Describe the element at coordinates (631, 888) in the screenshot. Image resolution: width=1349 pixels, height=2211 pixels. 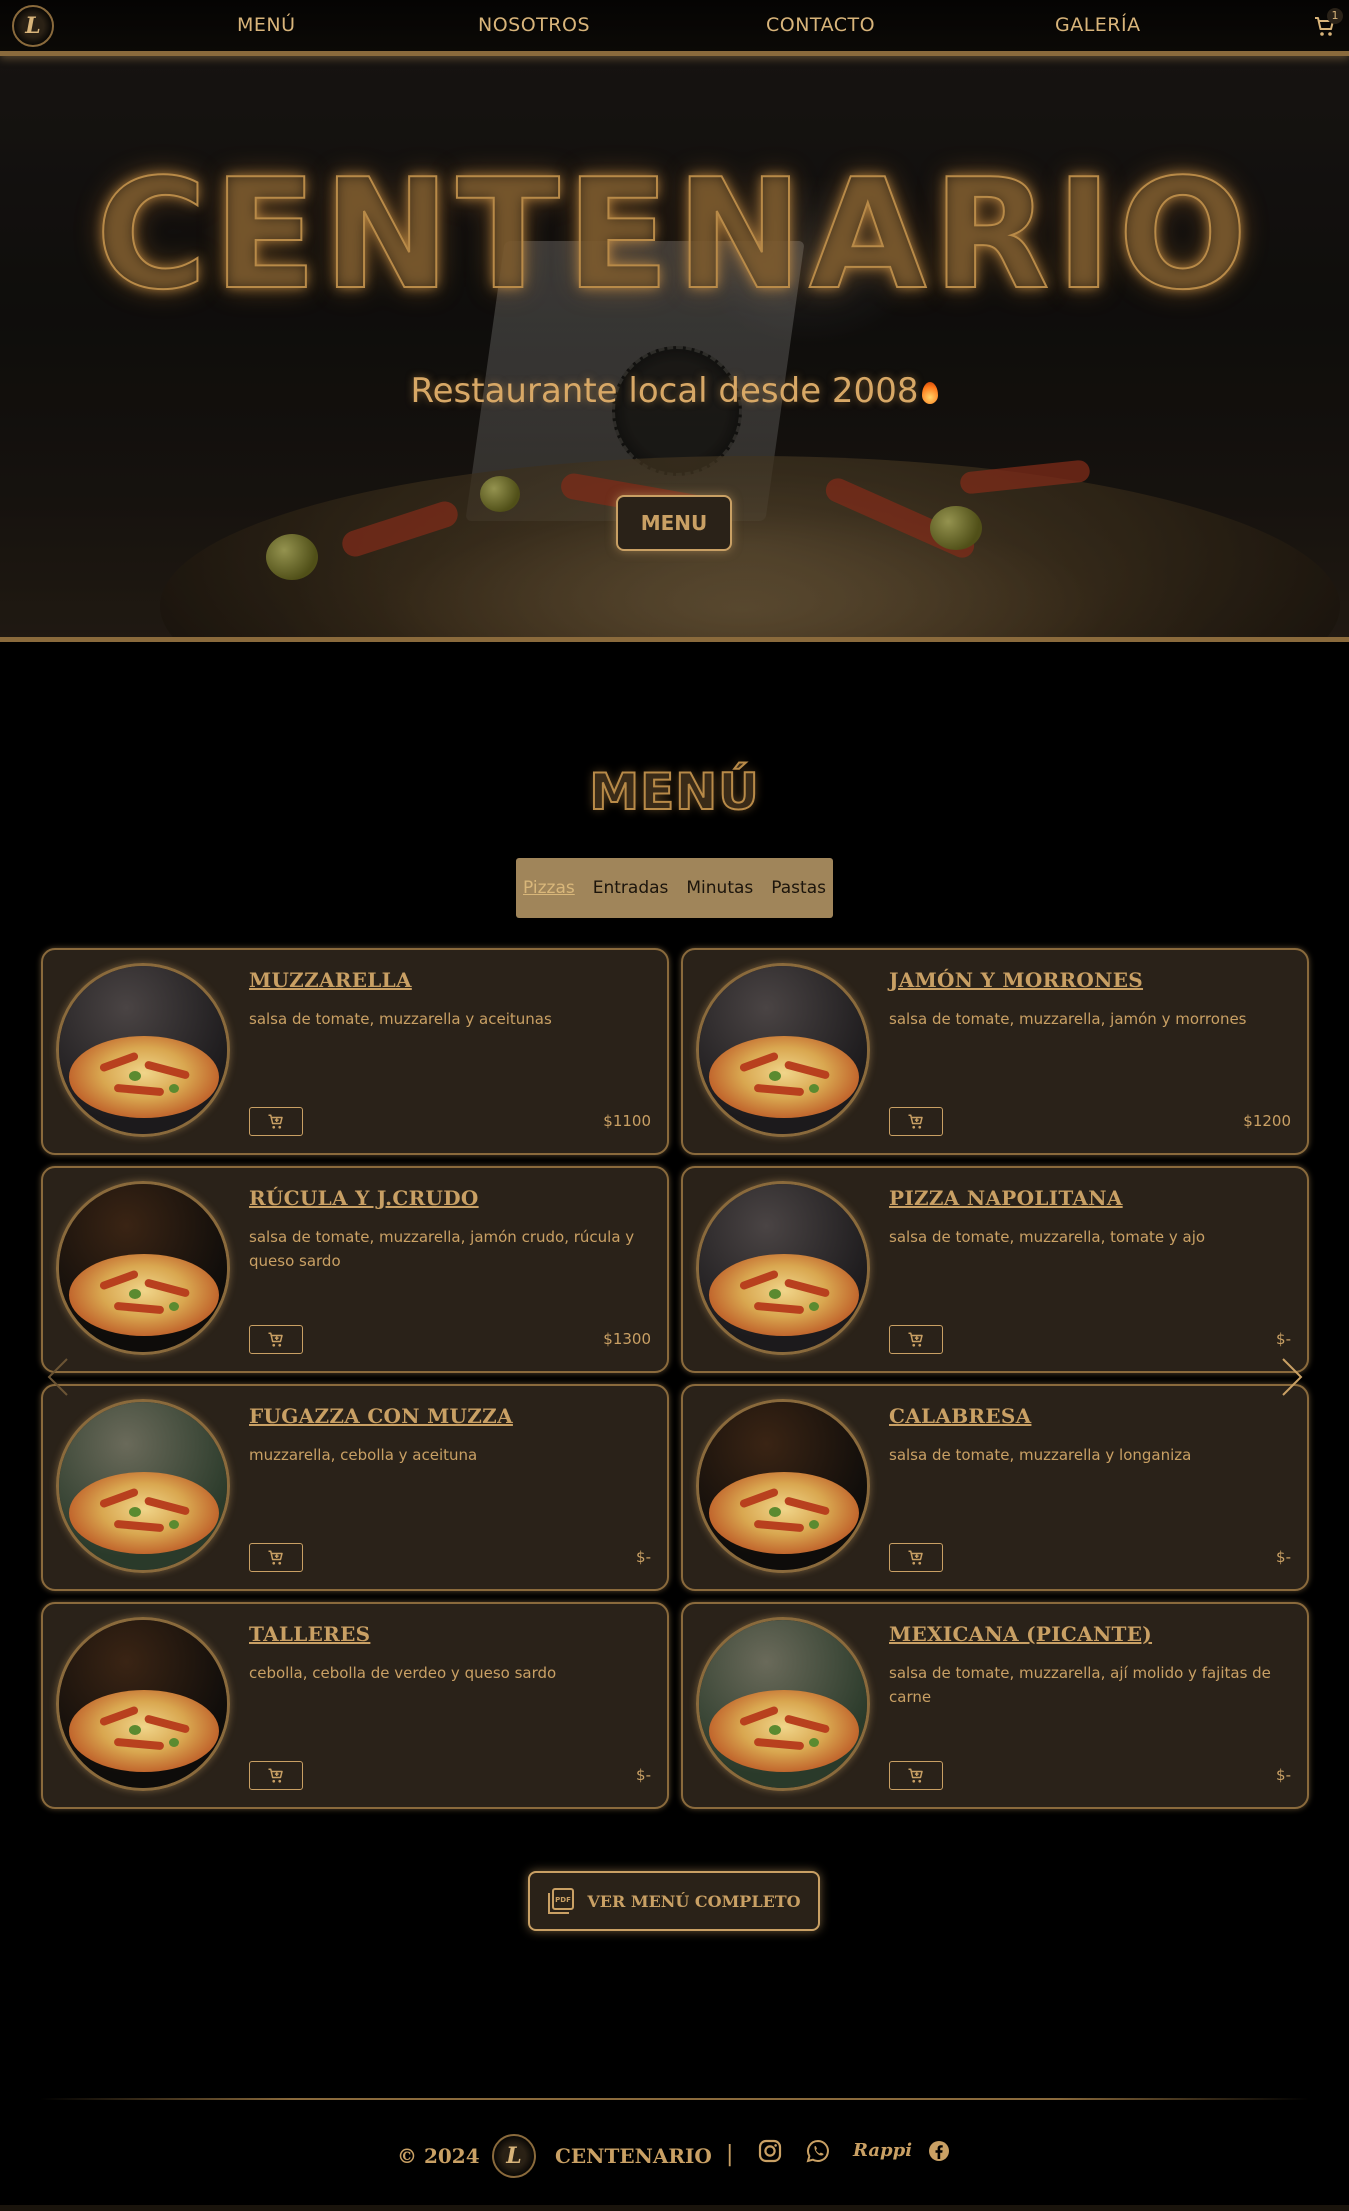
I see `tab-entradas: Entradas` at that location.